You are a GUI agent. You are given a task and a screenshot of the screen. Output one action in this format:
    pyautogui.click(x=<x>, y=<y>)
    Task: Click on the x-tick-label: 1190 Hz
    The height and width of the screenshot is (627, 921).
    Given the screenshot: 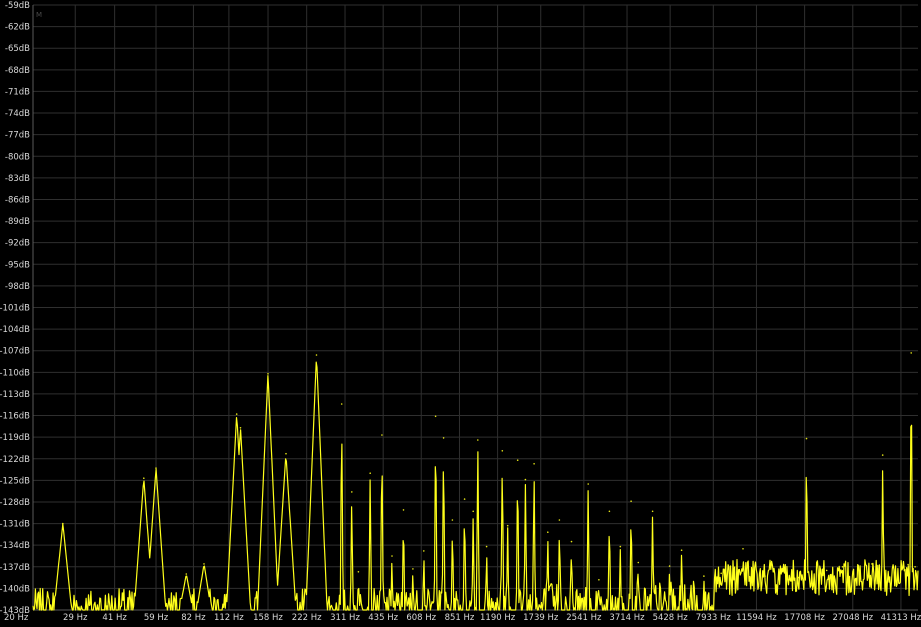 What is the action you would take?
    pyautogui.click(x=498, y=618)
    